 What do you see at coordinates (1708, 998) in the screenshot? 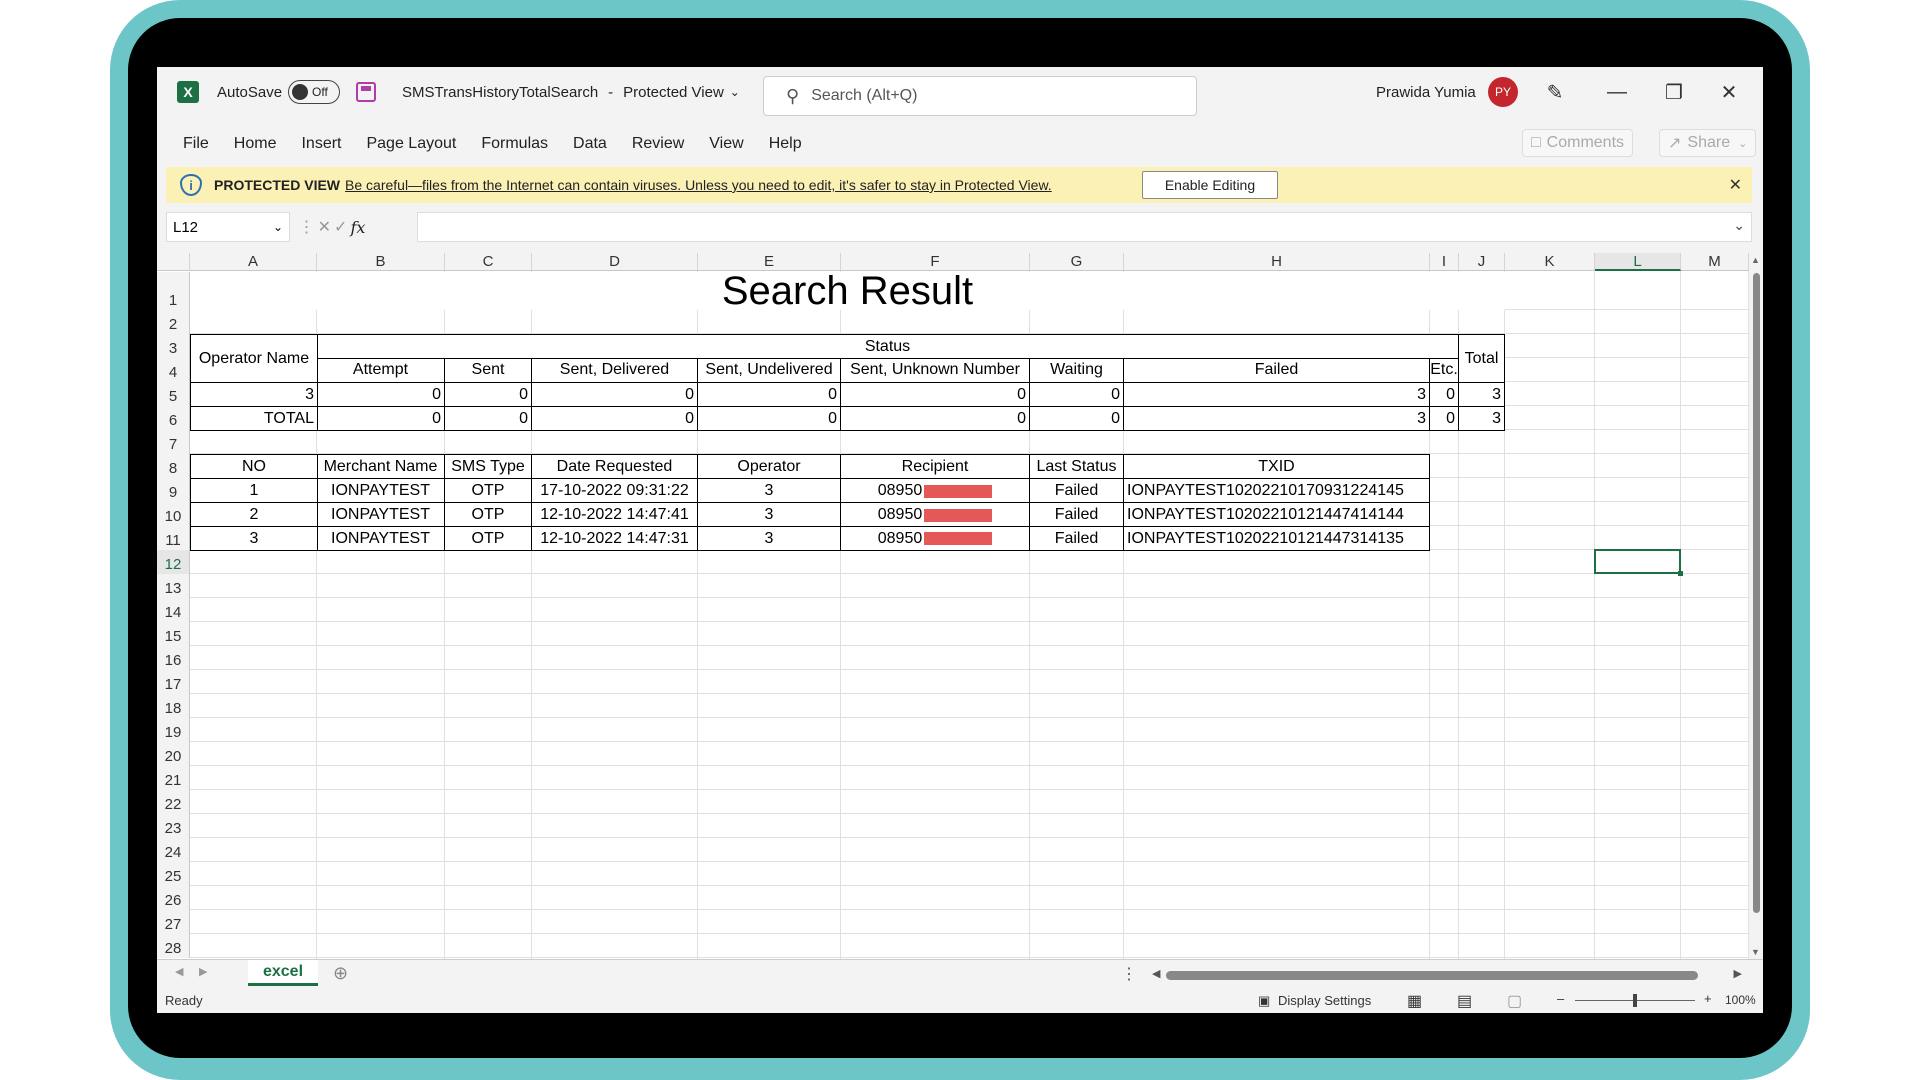
I see `zoom-in-icon: +` at bounding box center [1708, 998].